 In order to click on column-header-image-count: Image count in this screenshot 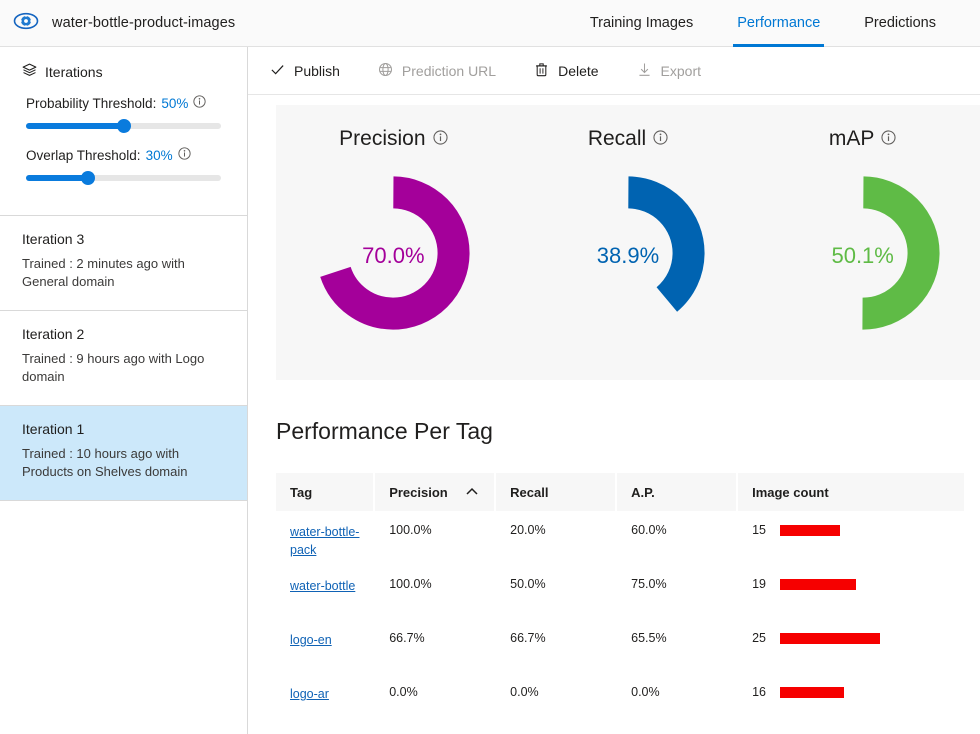, I will do `click(851, 492)`.